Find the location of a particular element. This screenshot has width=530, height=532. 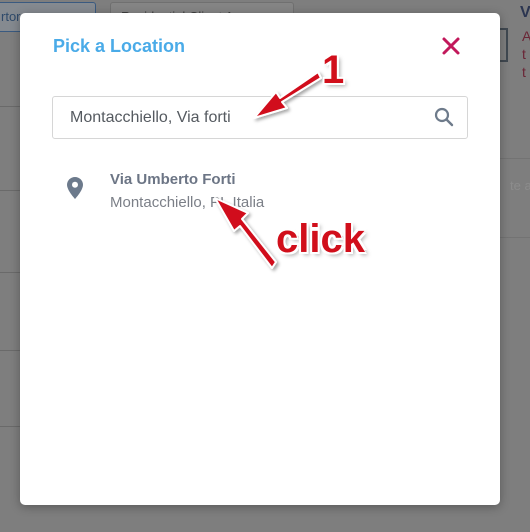

arrow-to-result-icon is located at coordinates (245, 233).